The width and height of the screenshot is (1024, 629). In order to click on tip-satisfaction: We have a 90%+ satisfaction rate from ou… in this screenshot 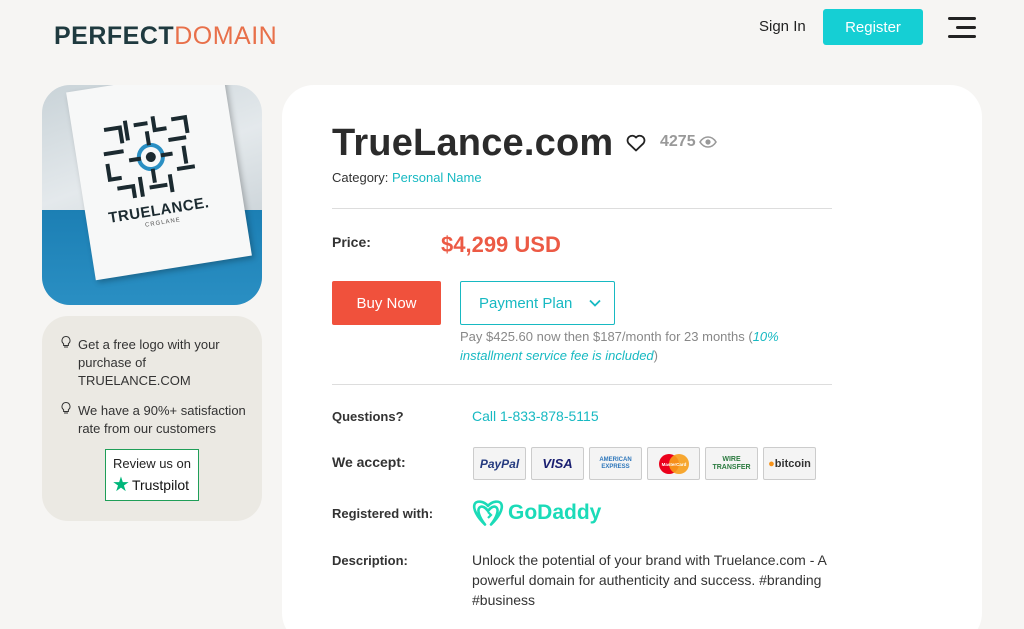, I will do `click(155, 419)`.